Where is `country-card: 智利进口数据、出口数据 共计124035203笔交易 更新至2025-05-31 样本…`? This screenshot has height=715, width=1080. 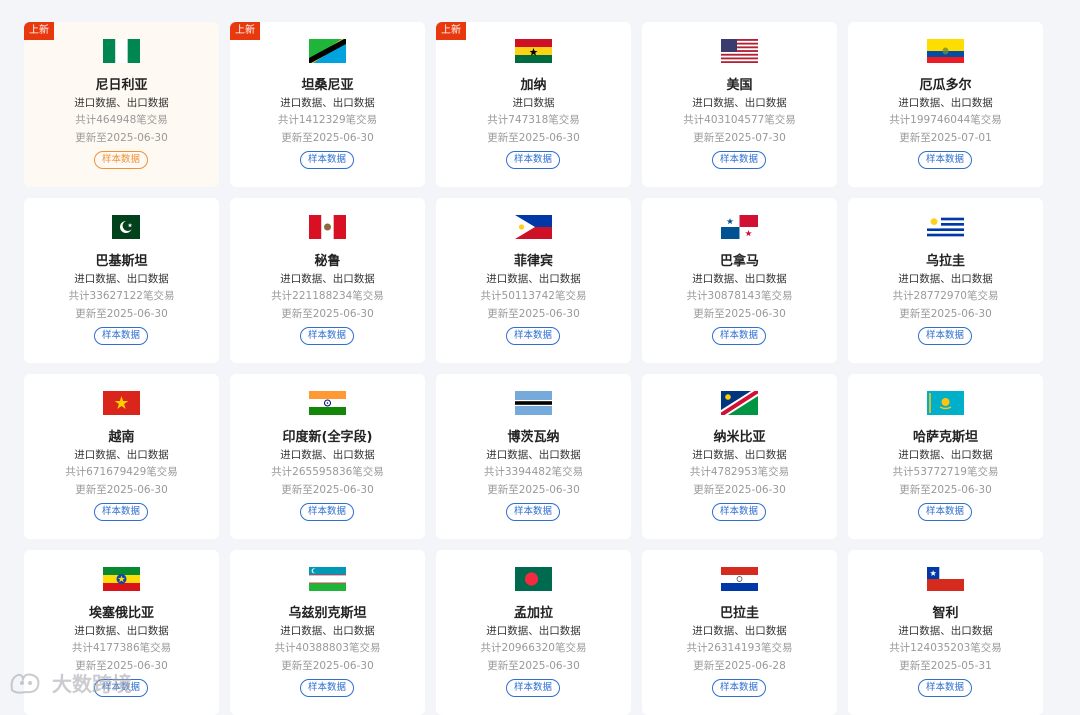
country-card: 智利进口数据、出口数据 共计124035203笔交易 更新至2025-05-31 样本… is located at coordinates (945, 632).